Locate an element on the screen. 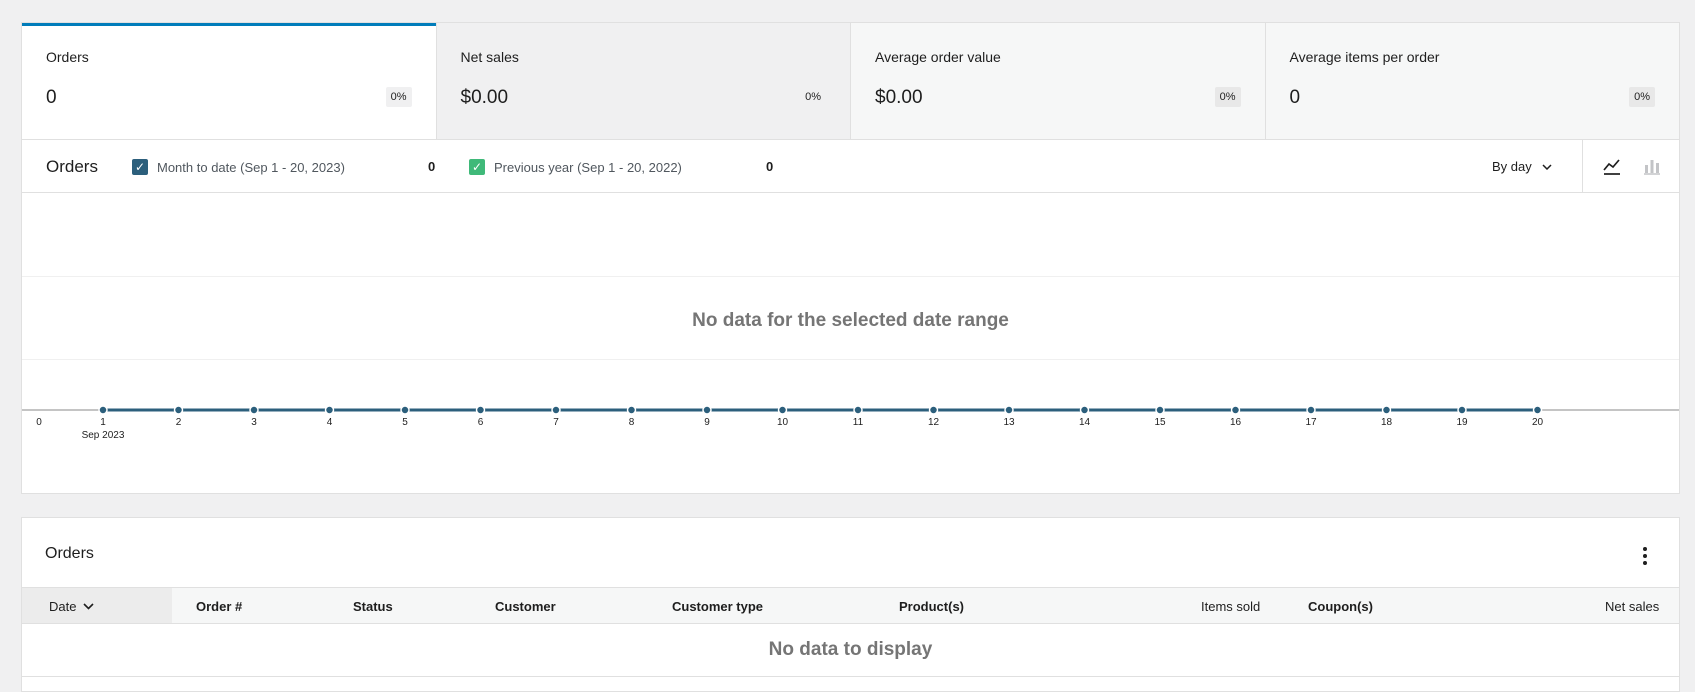 Image resolution: width=1695 pixels, height=692 pixels. x-tick-label: 9 is located at coordinates (707, 422).